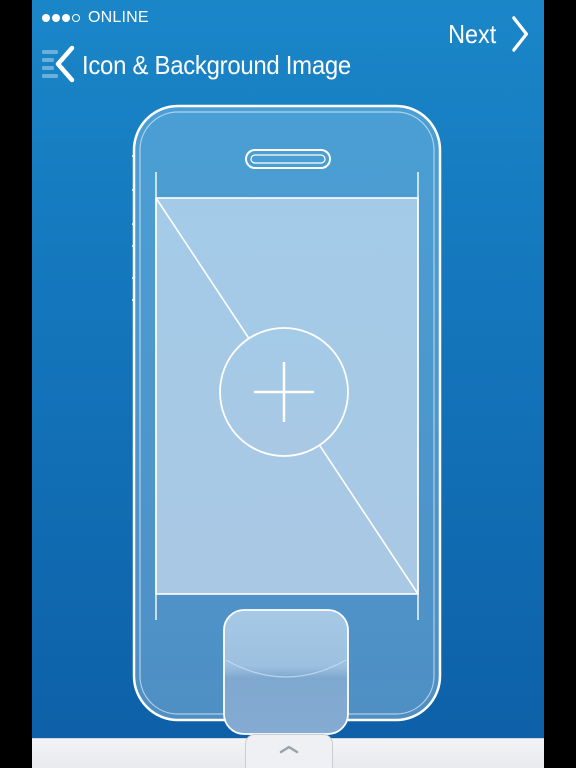  What do you see at coordinates (520, 34) in the screenshot?
I see `chevron-right-icon` at bounding box center [520, 34].